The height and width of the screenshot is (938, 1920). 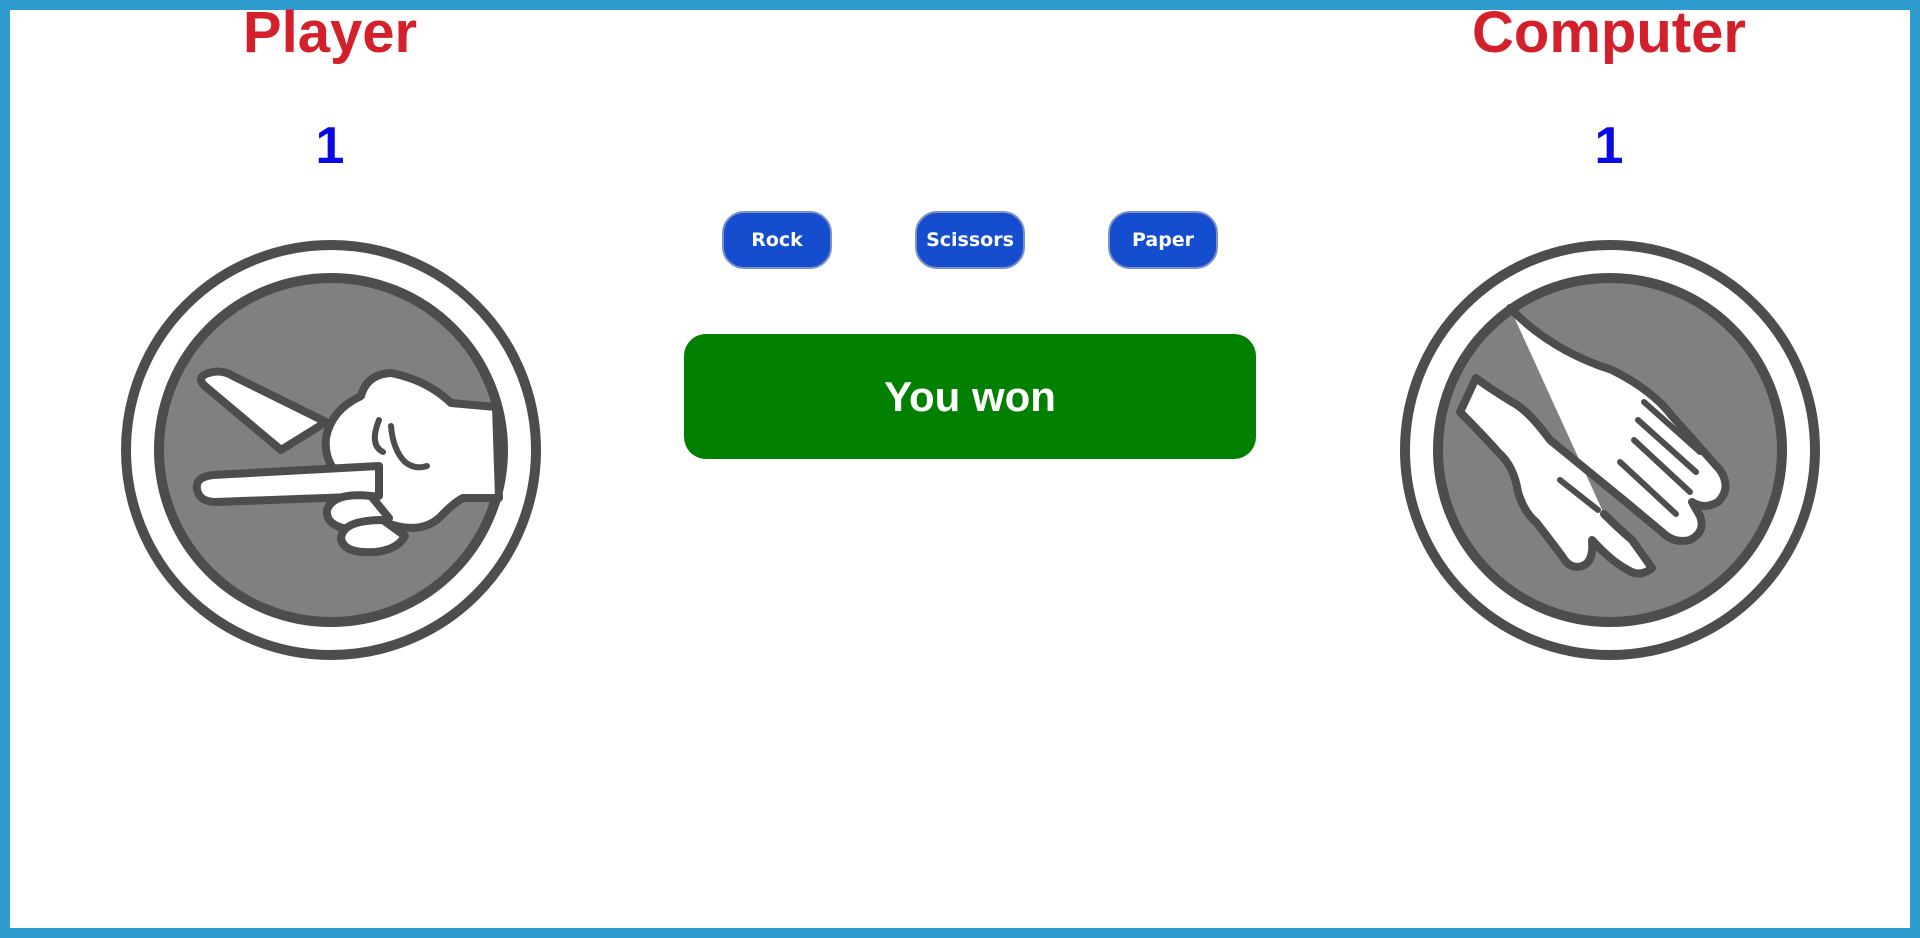 I want to click on paper-hand-icon, so click(x=1610, y=450).